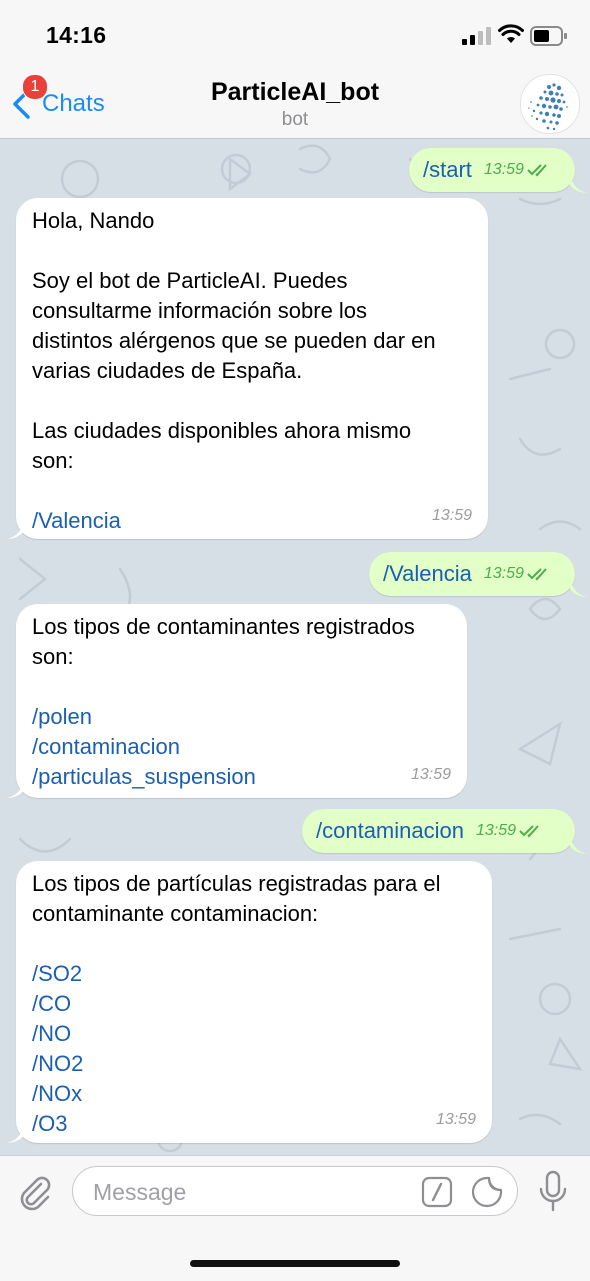 The width and height of the screenshot is (590, 1281). Describe the element at coordinates (295, 1263) in the screenshot. I see `home-indicator` at that location.